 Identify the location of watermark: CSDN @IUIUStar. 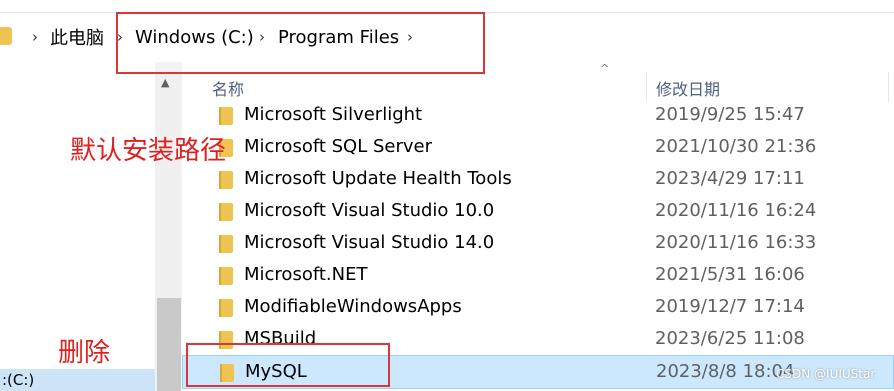
(826, 374).